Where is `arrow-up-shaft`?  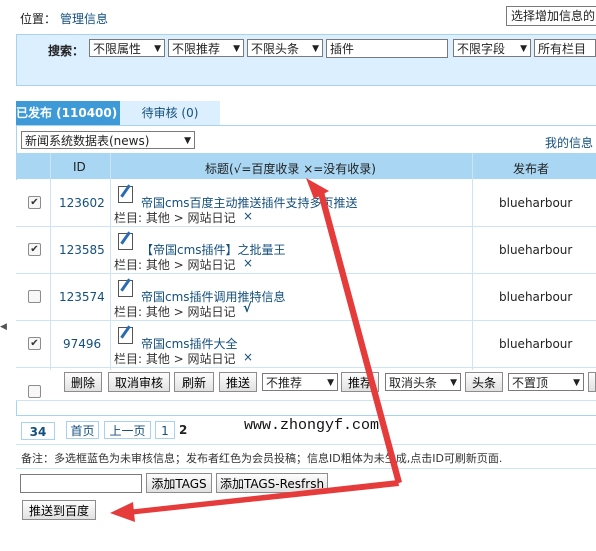 arrow-up-shaft is located at coordinates (359, 336).